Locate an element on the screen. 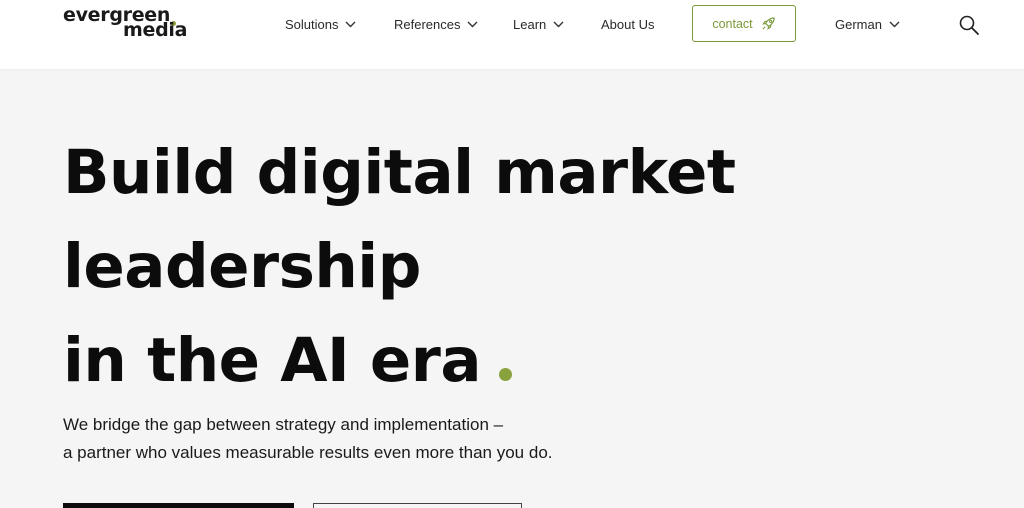  nav-learn-label: Learn is located at coordinates (530, 24).